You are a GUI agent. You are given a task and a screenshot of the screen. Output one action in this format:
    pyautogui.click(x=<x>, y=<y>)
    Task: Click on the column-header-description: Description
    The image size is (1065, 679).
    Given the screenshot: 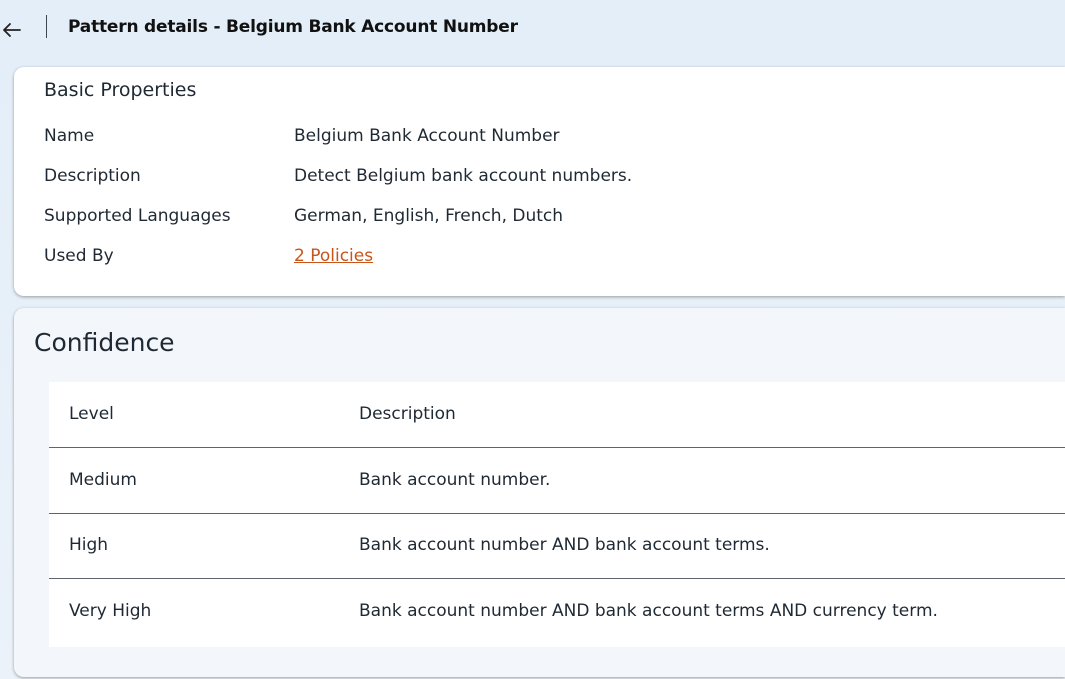 What is the action you would take?
    pyautogui.click(x=407, y=414)
    